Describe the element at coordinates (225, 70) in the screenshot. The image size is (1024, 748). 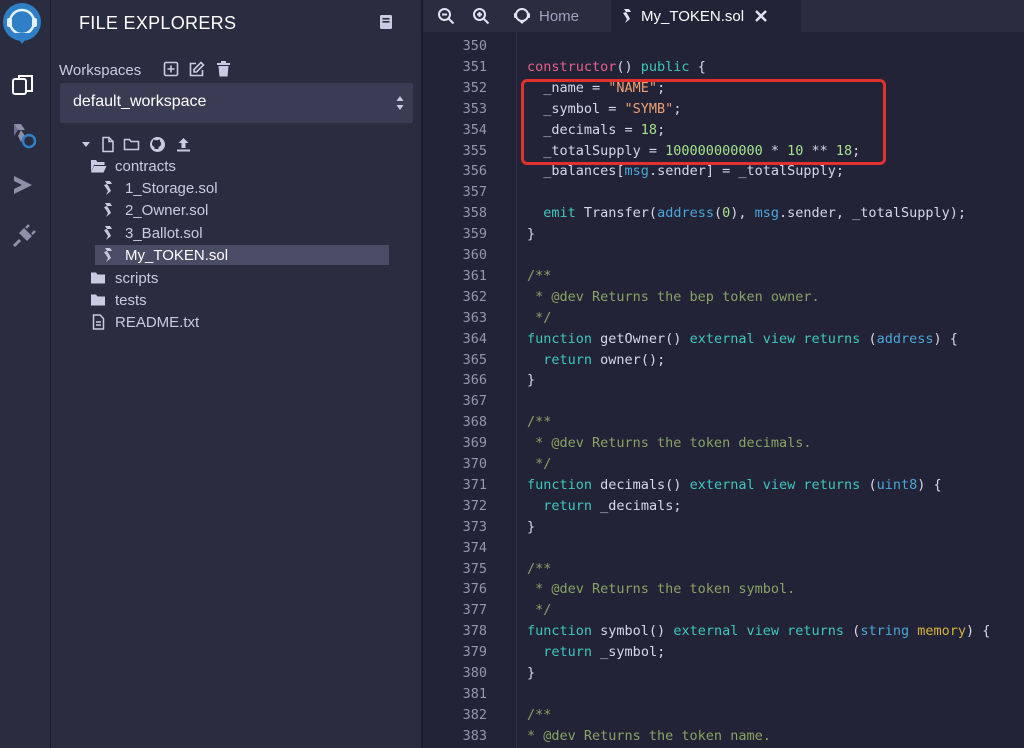
I see `delete-workspace-icon` at that location.